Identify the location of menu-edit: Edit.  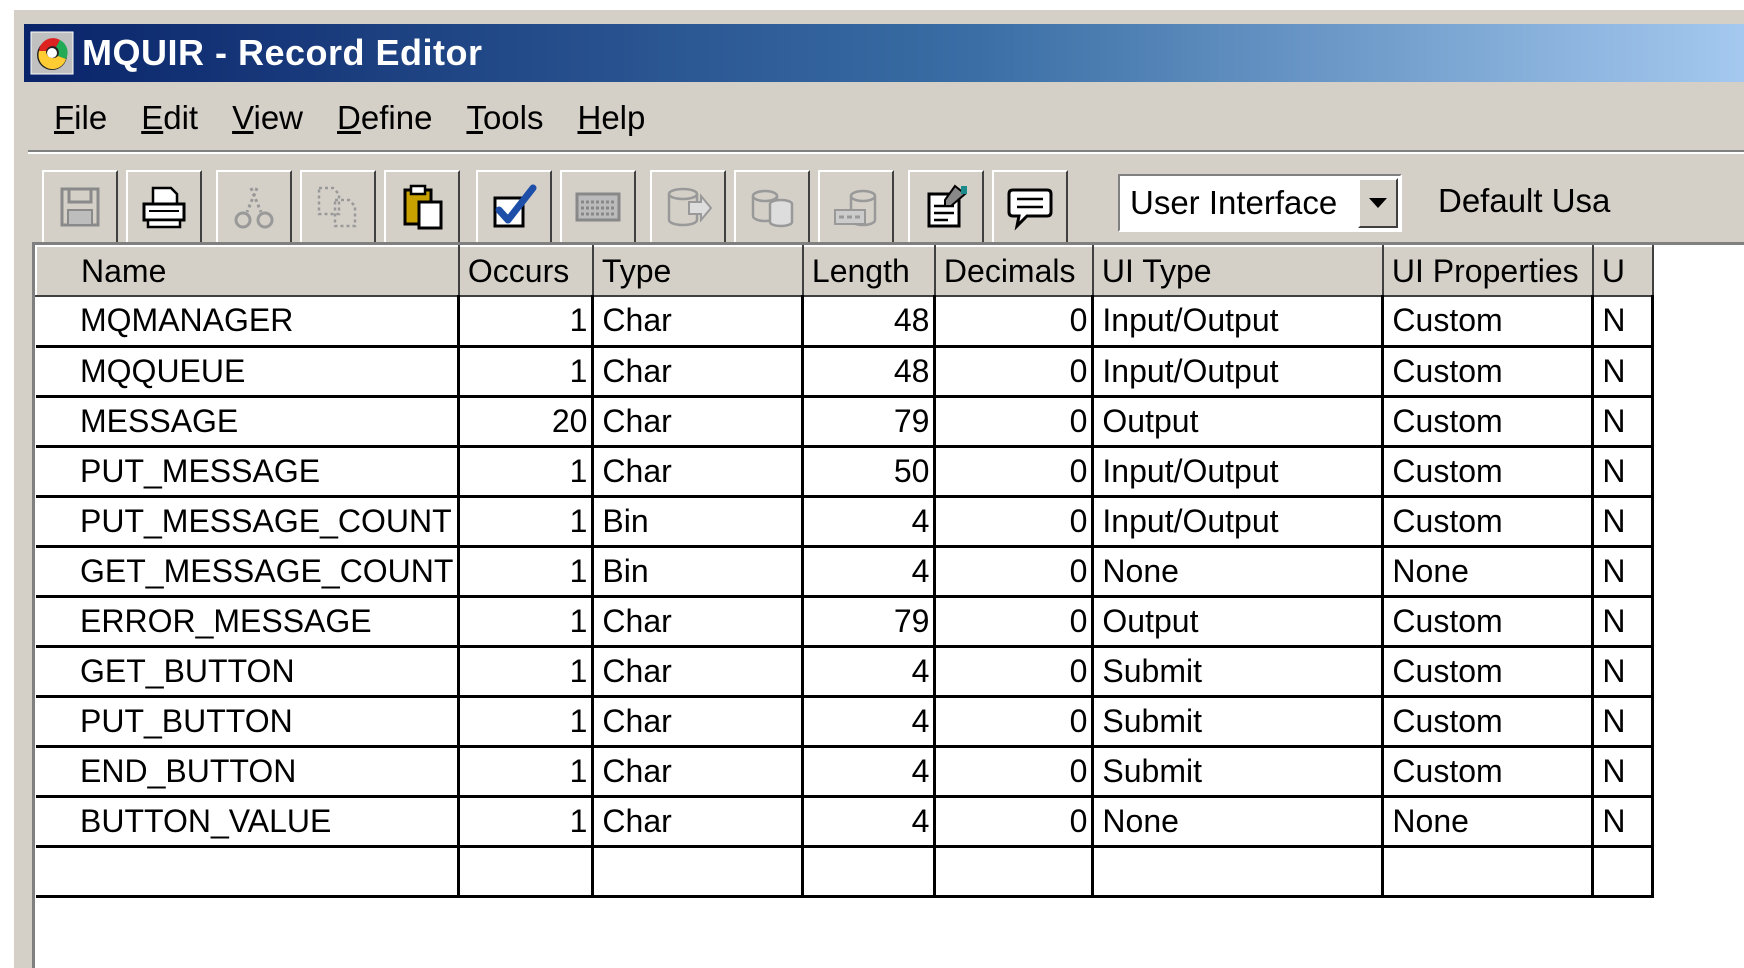
(169, 118).